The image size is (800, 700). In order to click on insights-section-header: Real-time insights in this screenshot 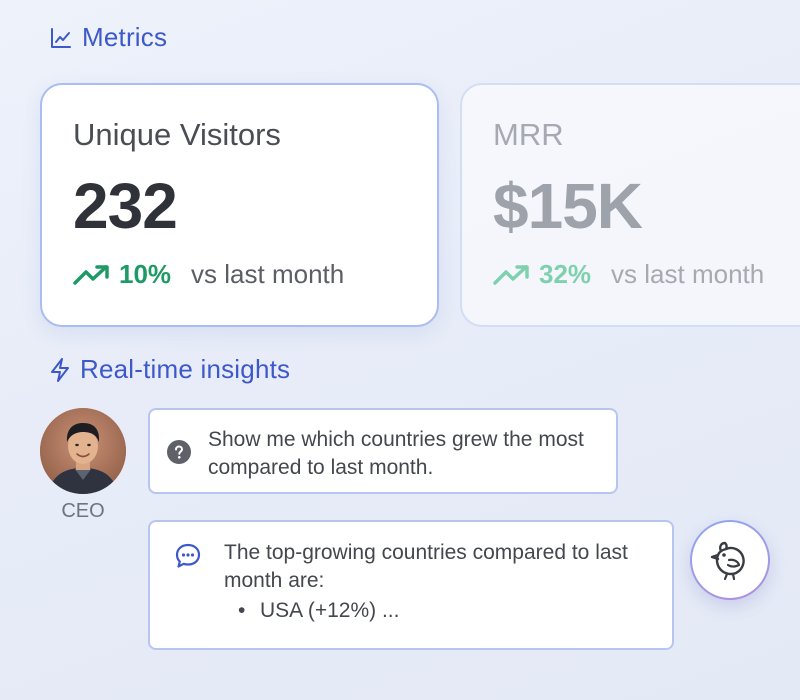, I will do `click(170, 369)`.